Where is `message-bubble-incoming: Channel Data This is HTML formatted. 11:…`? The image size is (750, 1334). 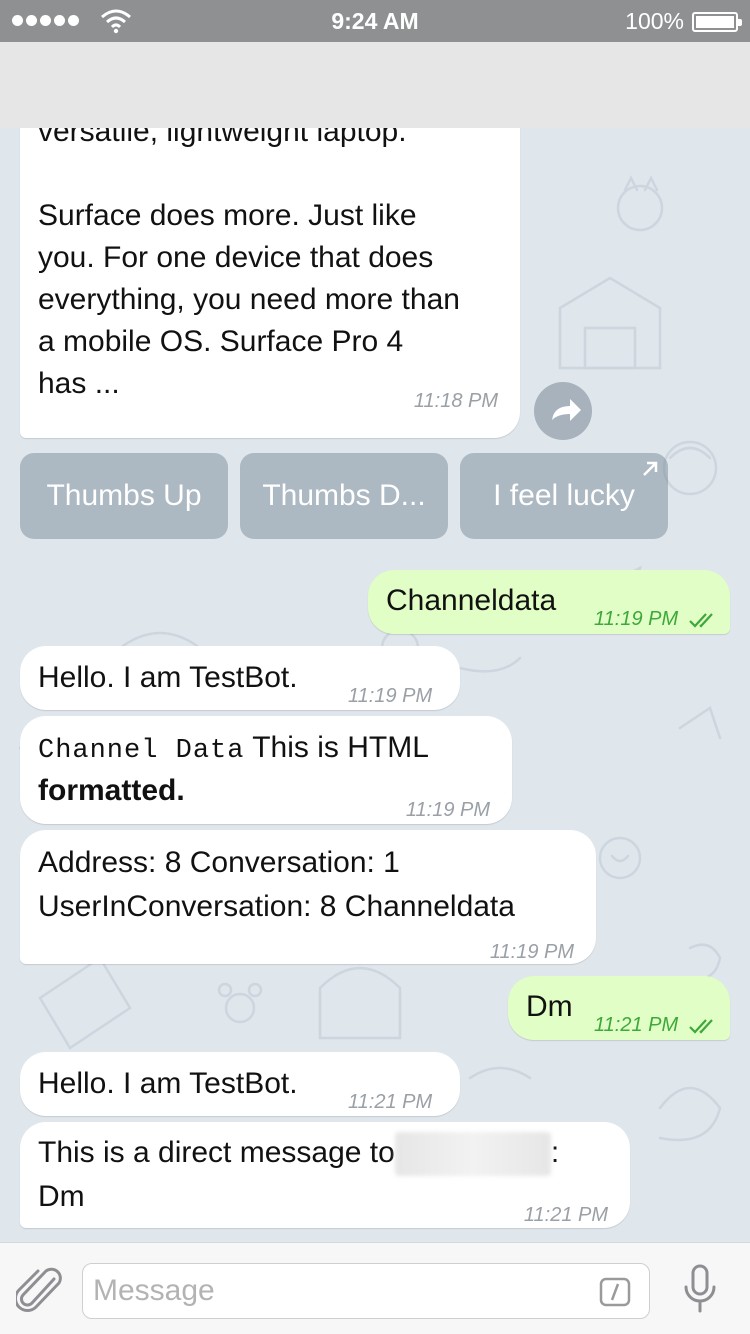 message-bubble-incoming: Channel Data This is HTML formatted. 11:… is located at coordinates (266, 770).